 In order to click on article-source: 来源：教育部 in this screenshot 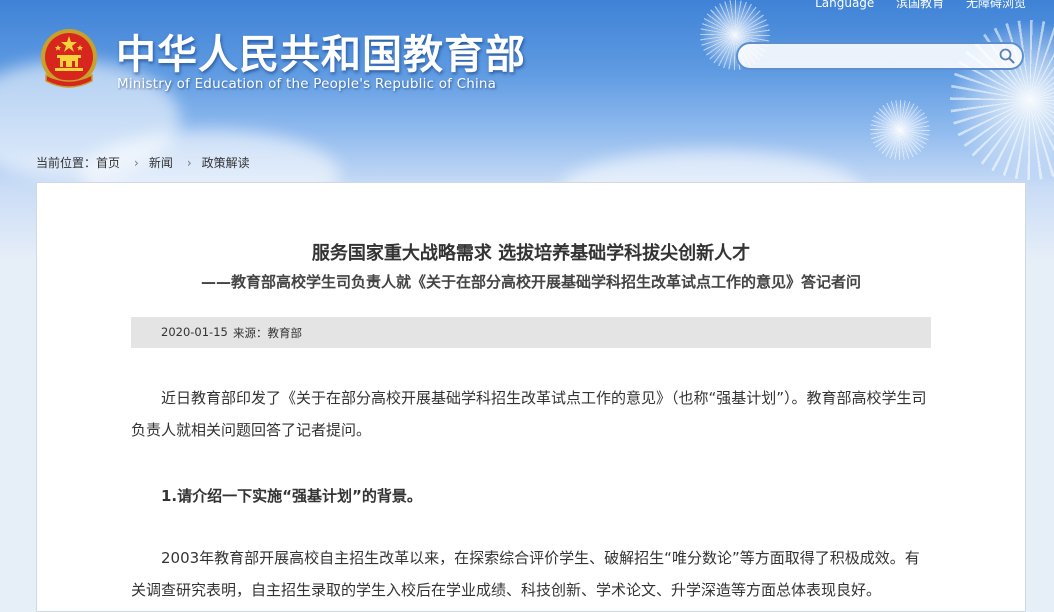, I will do `click(267, 333)`.